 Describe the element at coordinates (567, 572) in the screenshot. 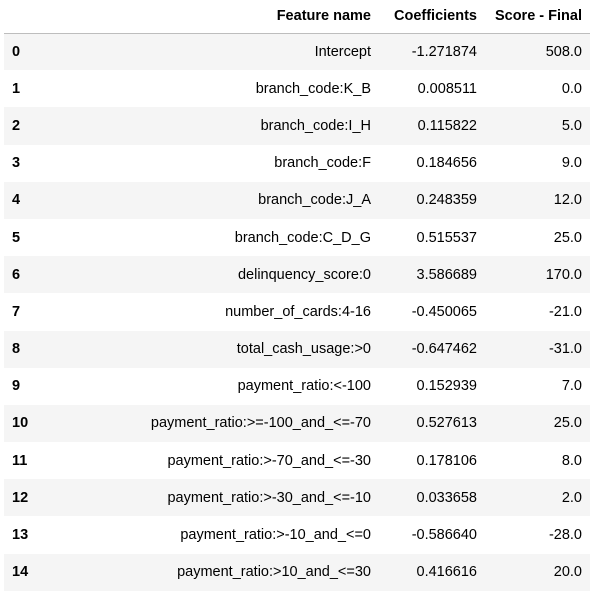

I see `score-cell: 20.0` at that location.